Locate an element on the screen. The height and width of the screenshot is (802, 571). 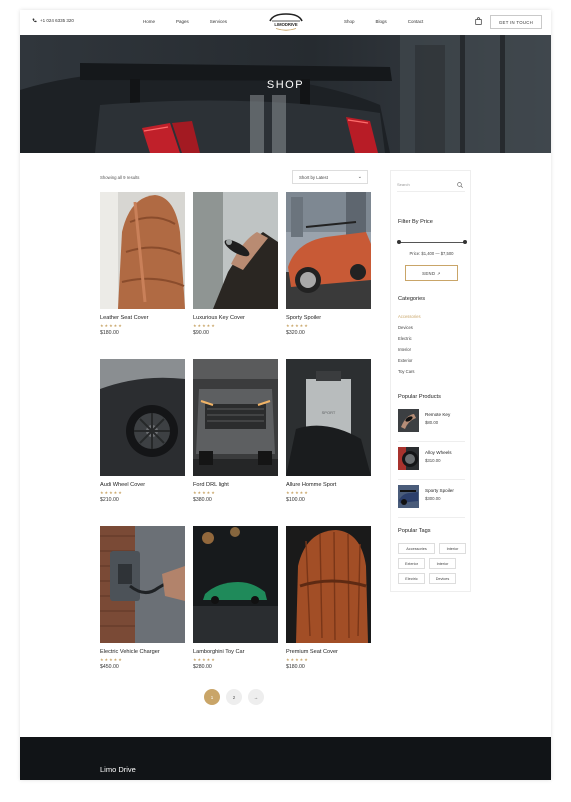
popular-product-price: $80.00 is located at coordinates (432, 422).